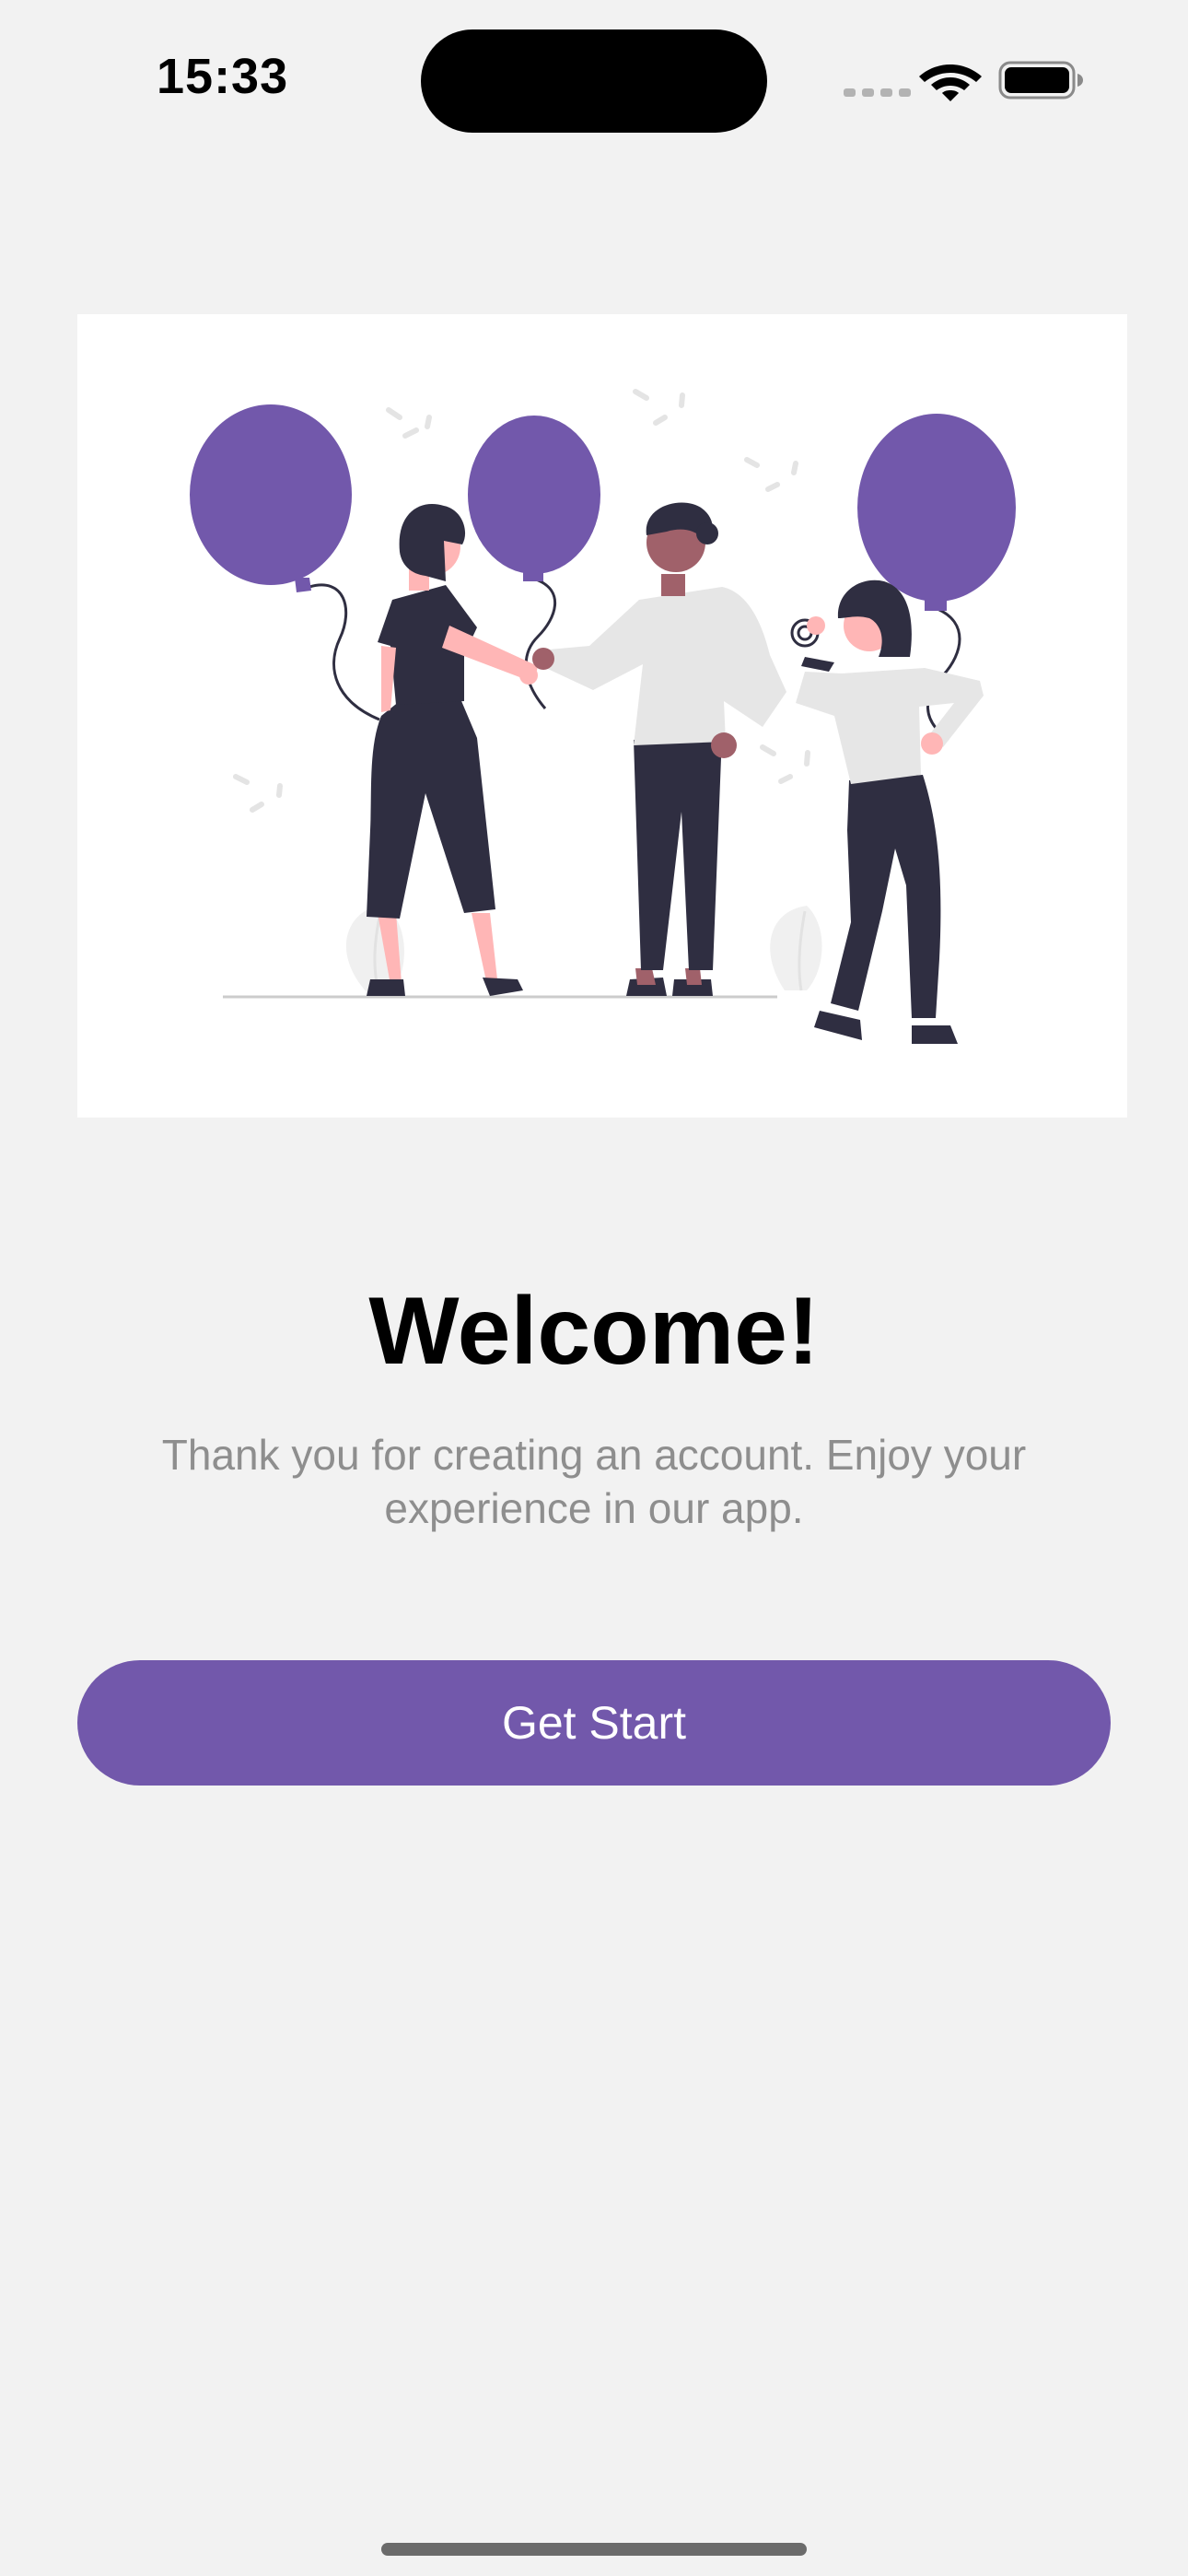 Image resolution: width=1188 pixels, height=2576 pixels. I want to click on man-figure, so click(659, 749).